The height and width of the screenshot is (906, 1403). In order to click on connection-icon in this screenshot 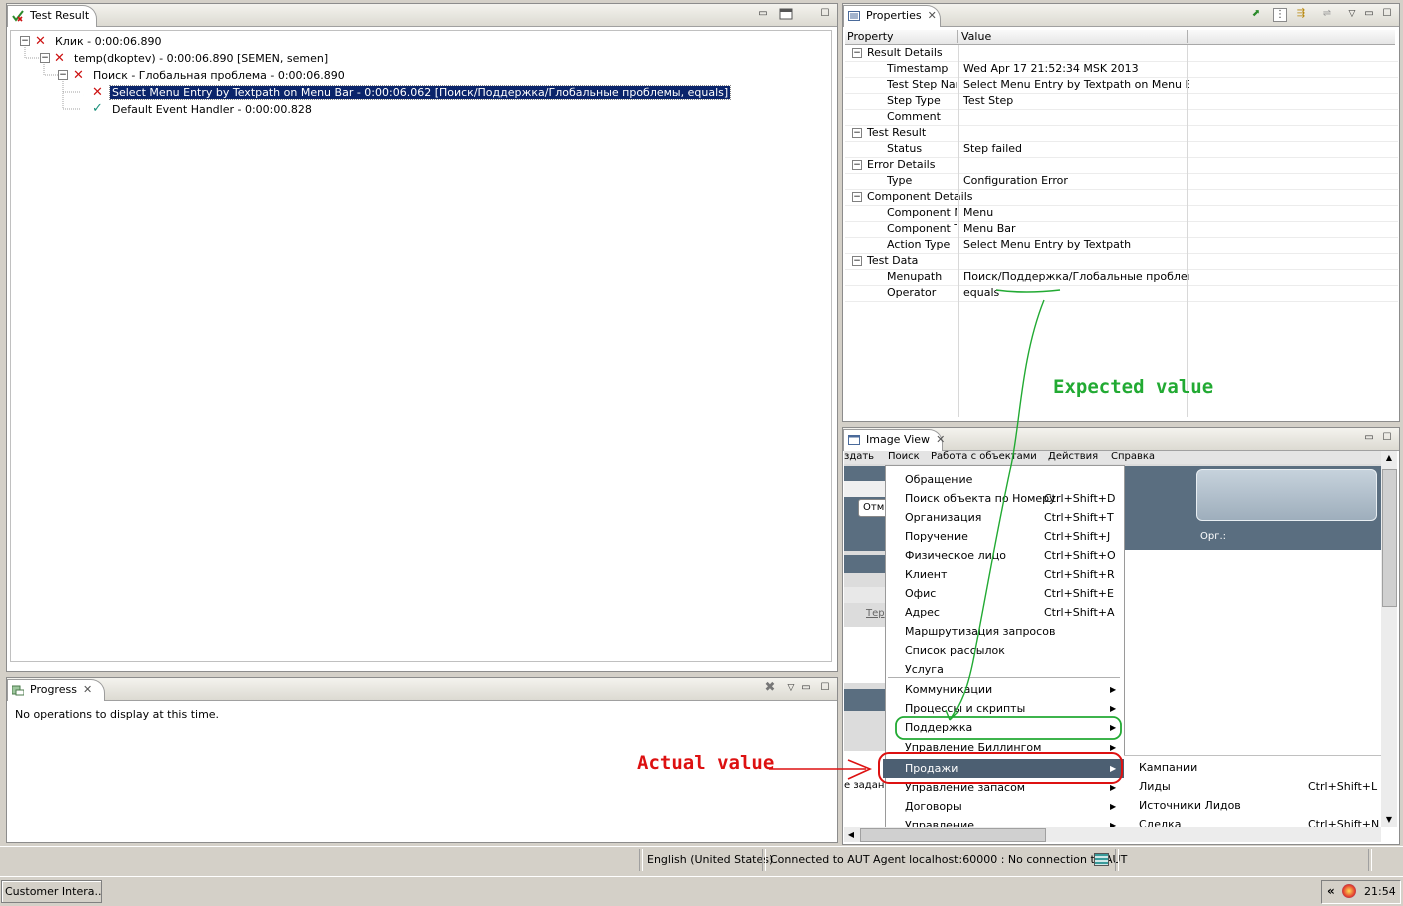, I will do `click(1101, 859)`.